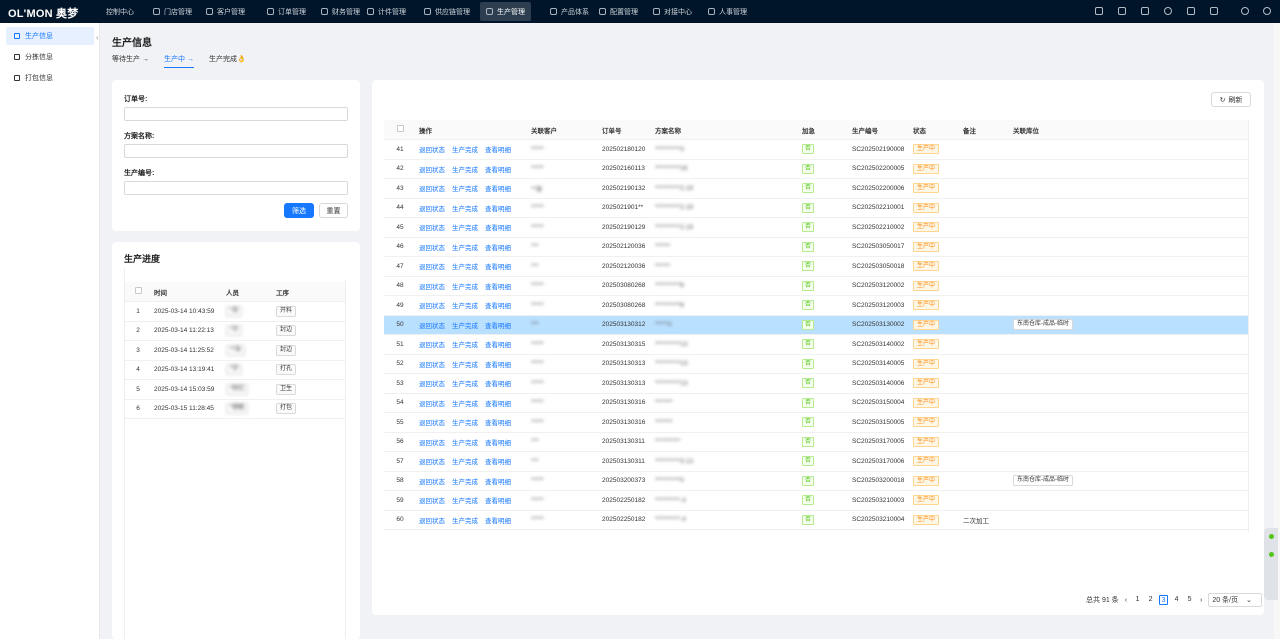  I want to click on tab-completed: 生产完成👌, so click(227, 59).